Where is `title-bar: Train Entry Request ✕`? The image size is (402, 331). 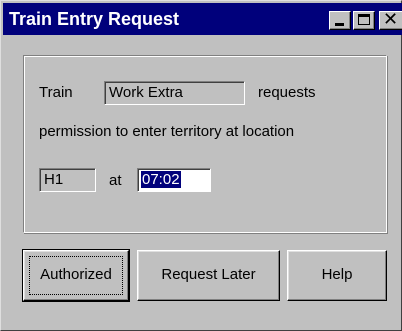 title-bar: Train Entry Request ✕ is located at coordinates (202, 19).